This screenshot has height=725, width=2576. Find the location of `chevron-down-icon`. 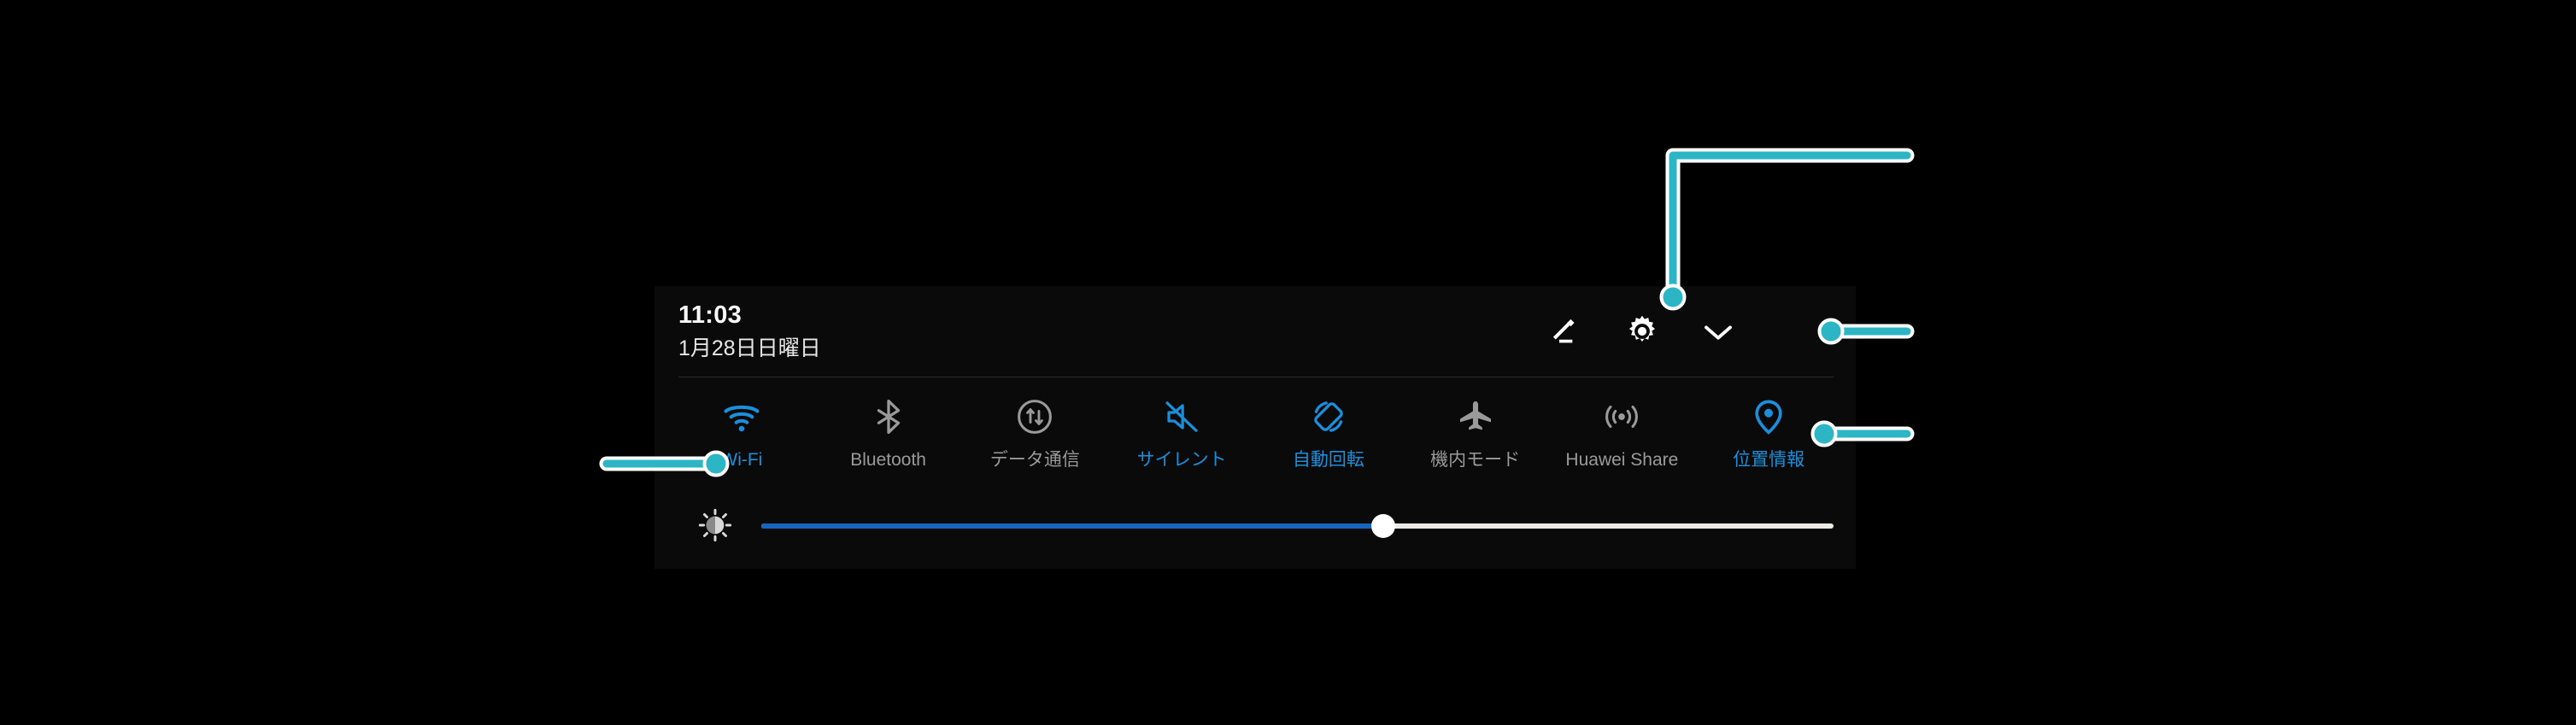

chevron-down-icon is located at coordinates (1718, 331).